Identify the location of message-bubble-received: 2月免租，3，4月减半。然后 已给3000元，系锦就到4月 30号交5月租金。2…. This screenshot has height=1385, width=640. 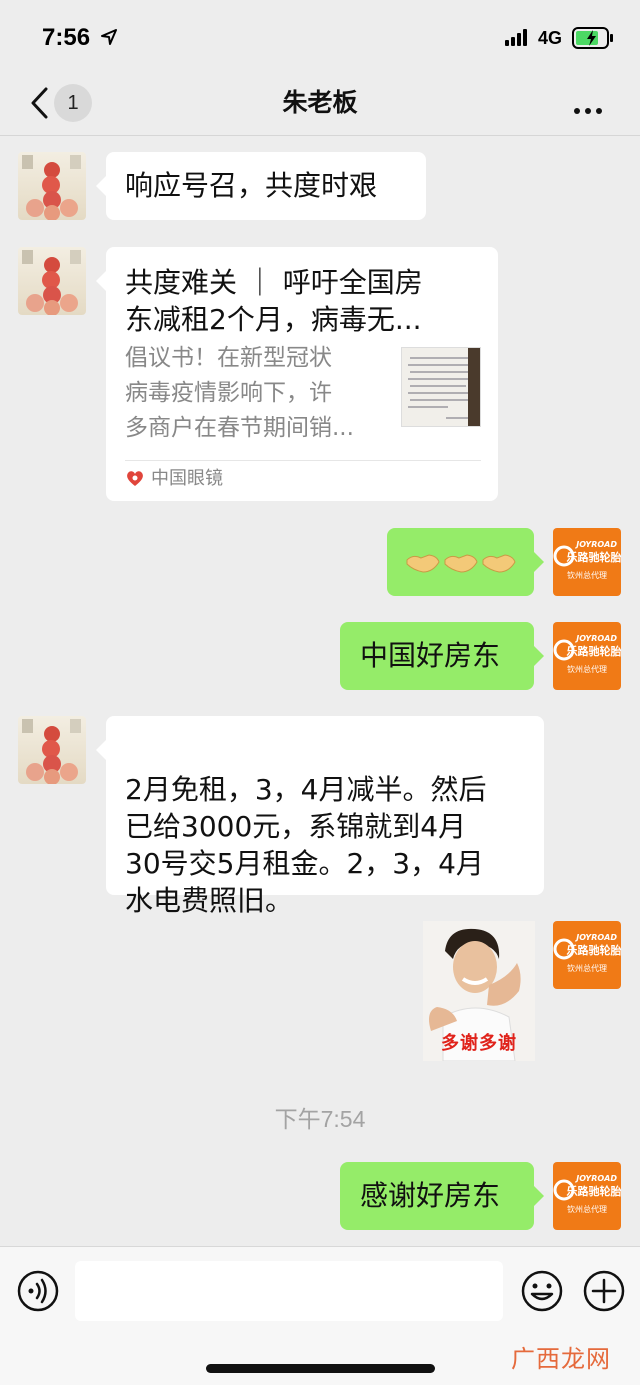
(320, 816).